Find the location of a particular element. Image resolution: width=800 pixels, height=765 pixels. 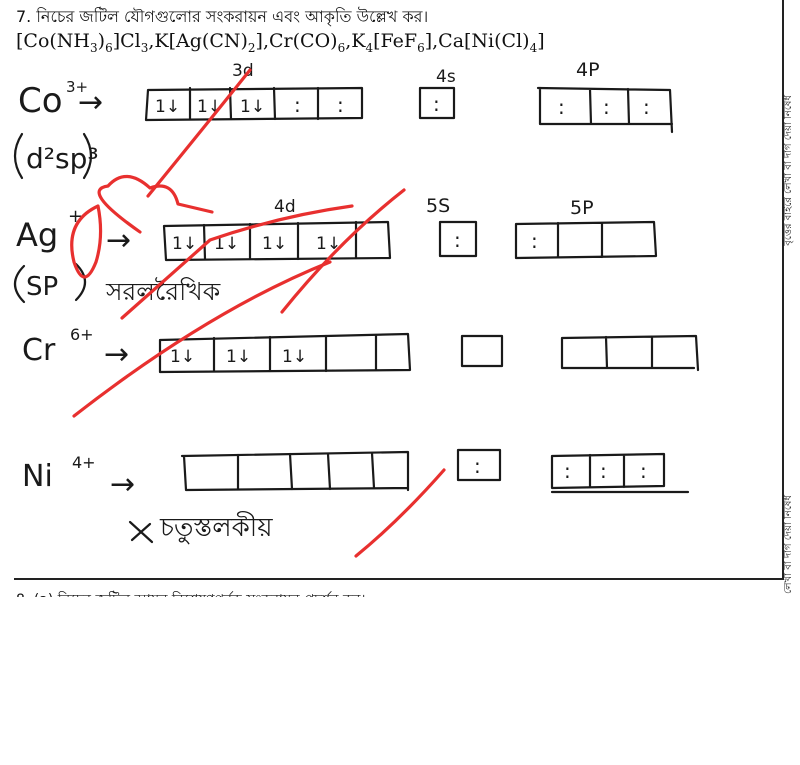

ni-4s-box-text: : is located at coordinates (477, 466).